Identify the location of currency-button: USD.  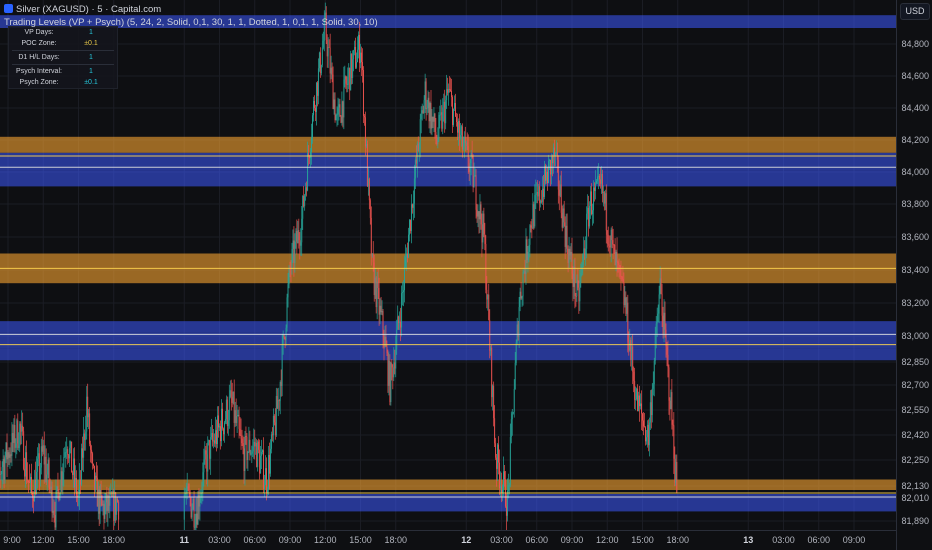
(915, 11).